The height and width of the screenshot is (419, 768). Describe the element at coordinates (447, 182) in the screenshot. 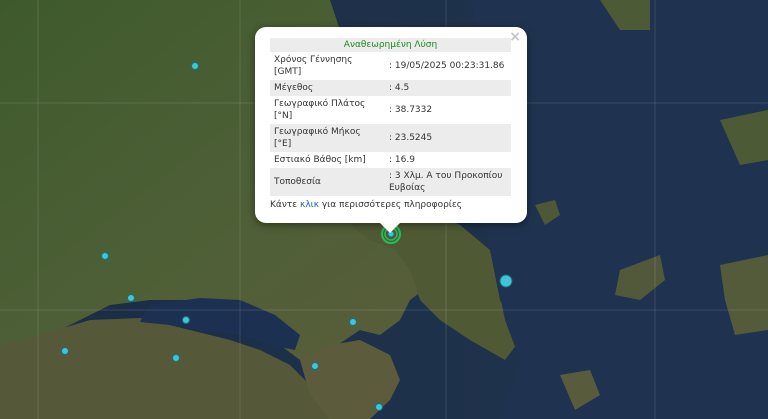

I see `location-value: : 3 Χλμ. Α του Προκοπίου Ευβοίας` at that location.